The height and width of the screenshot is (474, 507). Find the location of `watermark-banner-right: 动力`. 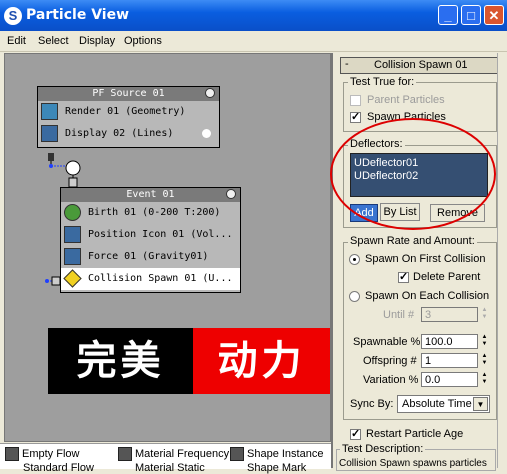

watermark-banner-right: 动力 is located at coordinates (261, 361).